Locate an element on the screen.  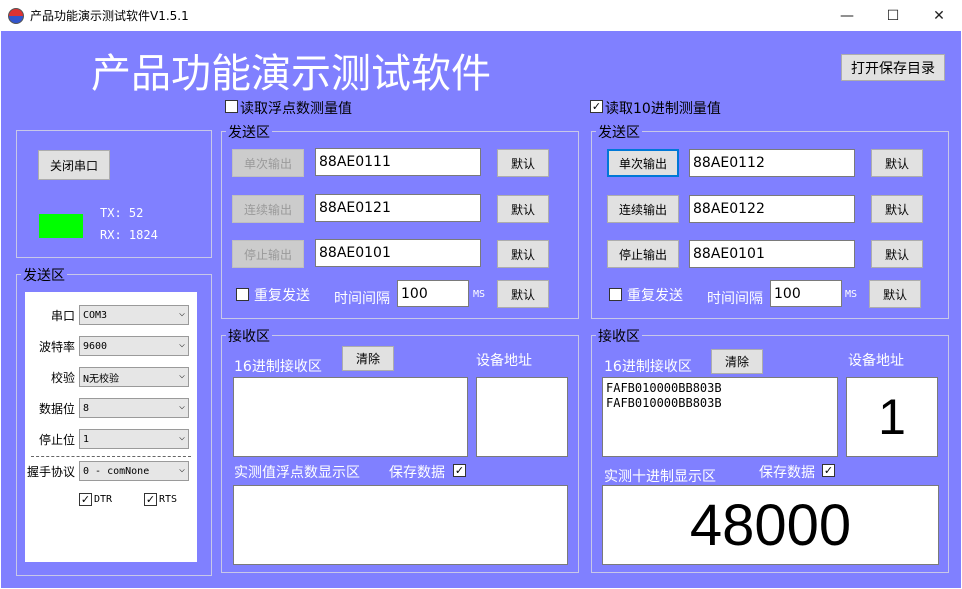
rx-count: RX: 1824 is located at coordinates (129, 235).